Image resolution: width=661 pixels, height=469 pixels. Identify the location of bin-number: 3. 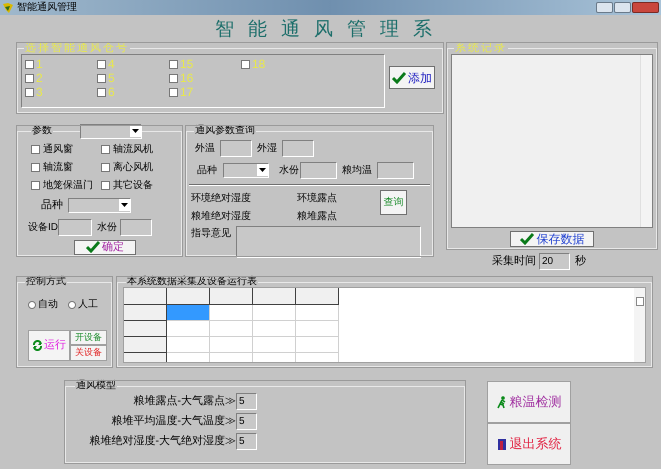
(39, 92).